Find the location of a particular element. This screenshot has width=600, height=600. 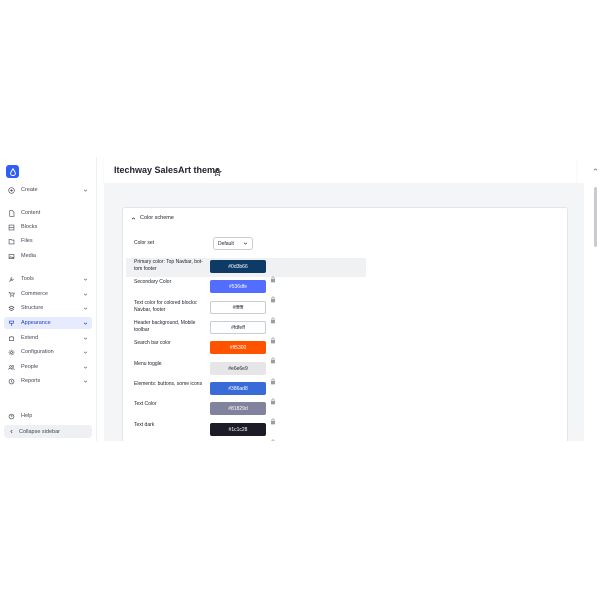

sidebar-item-commerce: Commerce is located at coordinates (48, 294).